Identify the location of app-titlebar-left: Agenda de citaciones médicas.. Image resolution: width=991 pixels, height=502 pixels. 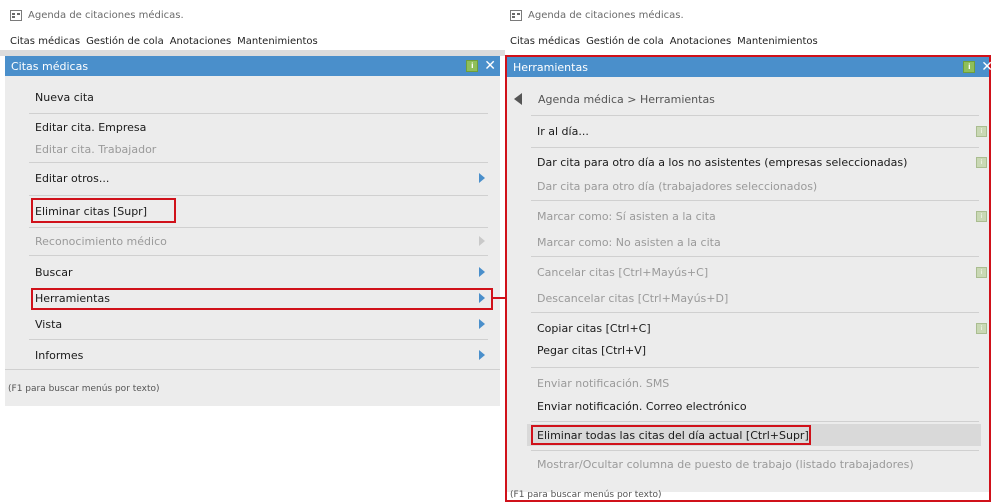
(97, 15).